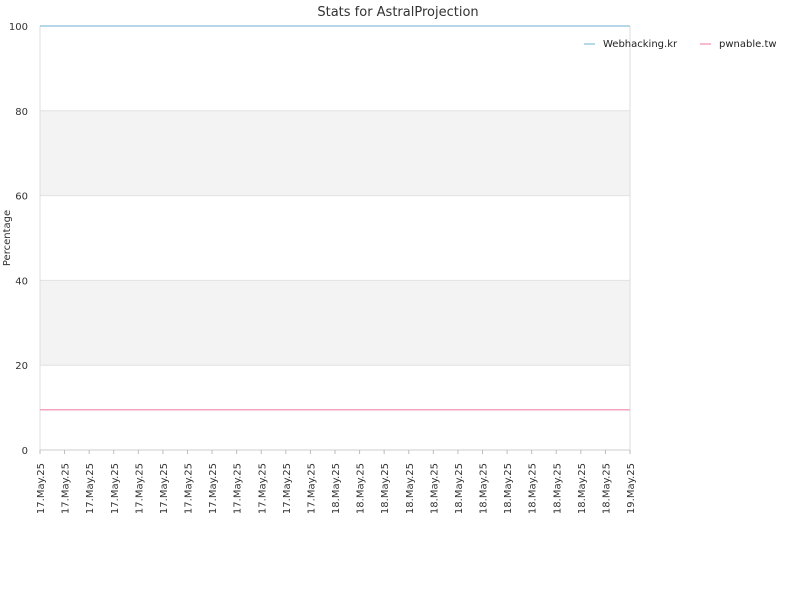 The width and height of the screenshot is (800, 600). What do you see at coordinates (748, 44) in the screenshot?
I see `legend-label: pwnable.tw` at bounding box center [748, 44].